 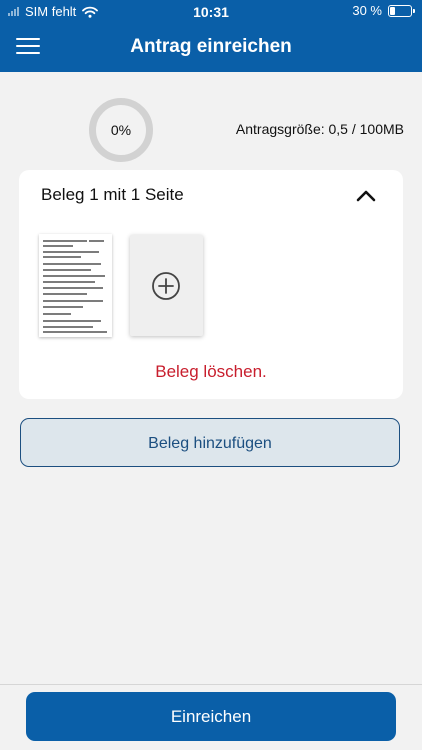 I want to click on progress-label: 0%, so click(x=121, y=130).